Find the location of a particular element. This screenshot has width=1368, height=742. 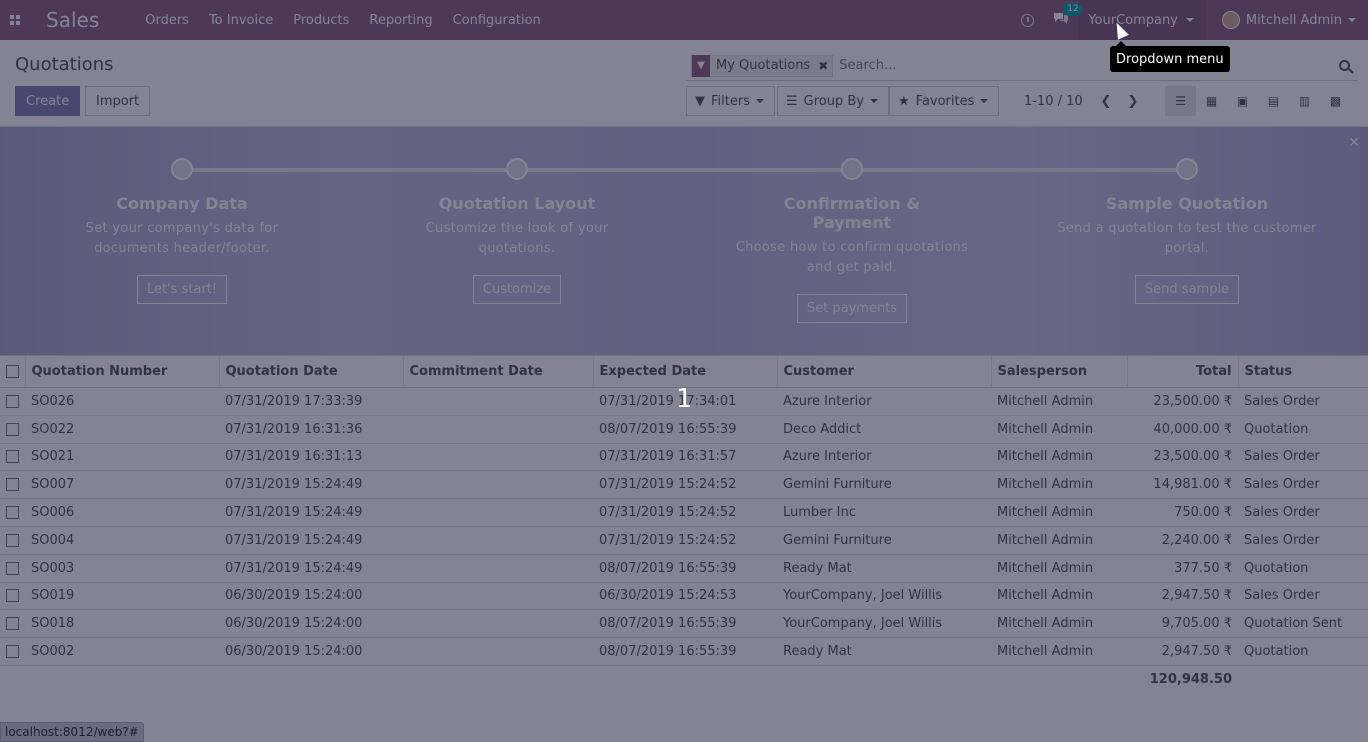

progress-track is located at coordinates (685, 170).